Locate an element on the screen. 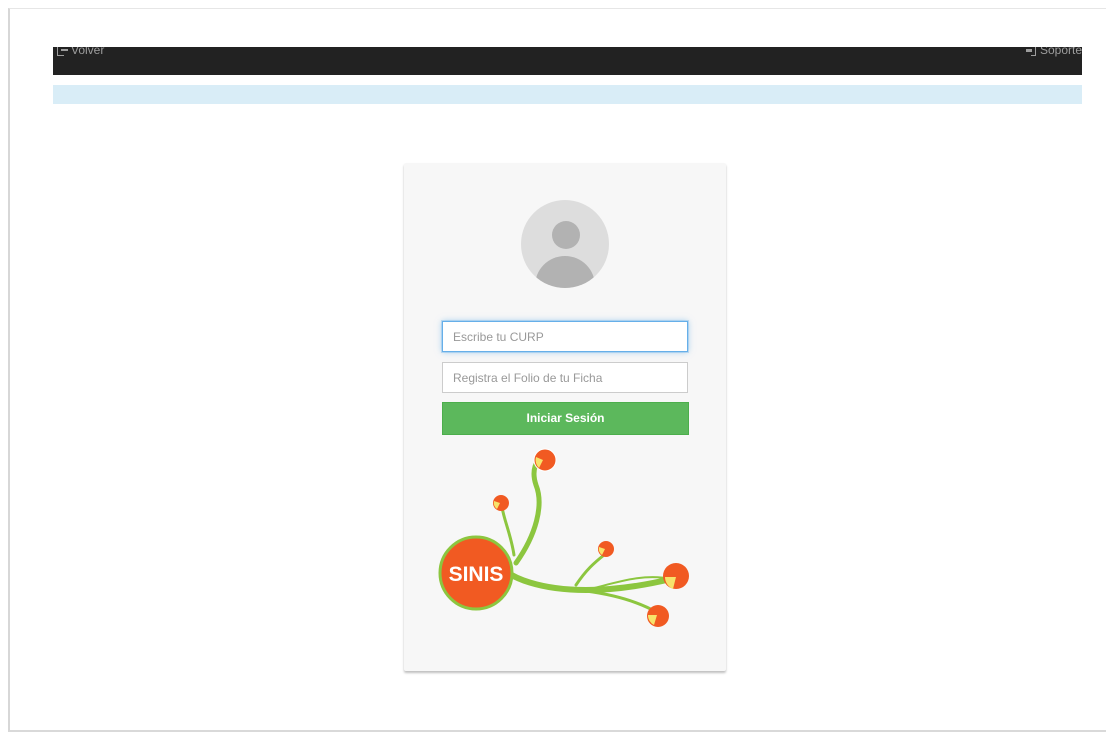  back-link-label: Volver is located at coordinates (88, 52).